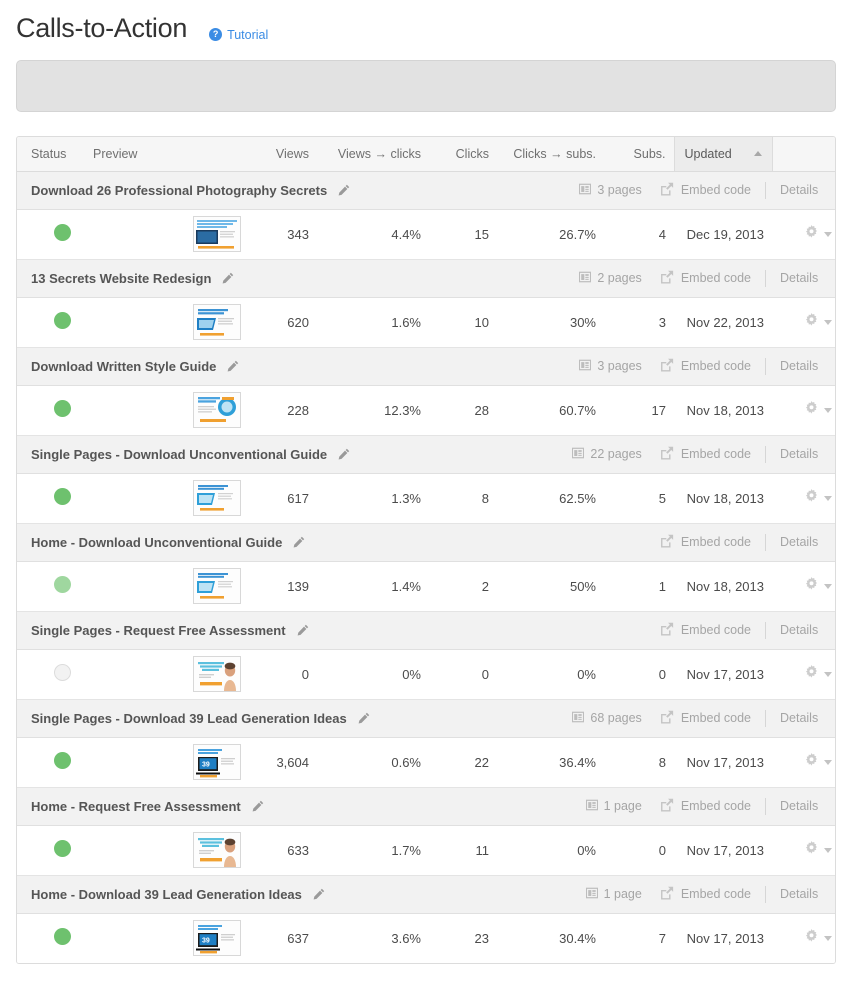  What do you see at coordinates (426, 410) in the screenshot?
I see `cta-data-row: 228 12.3% 28 60.7% 17 Nov 18, 2013` at bounding box center [426, 410].